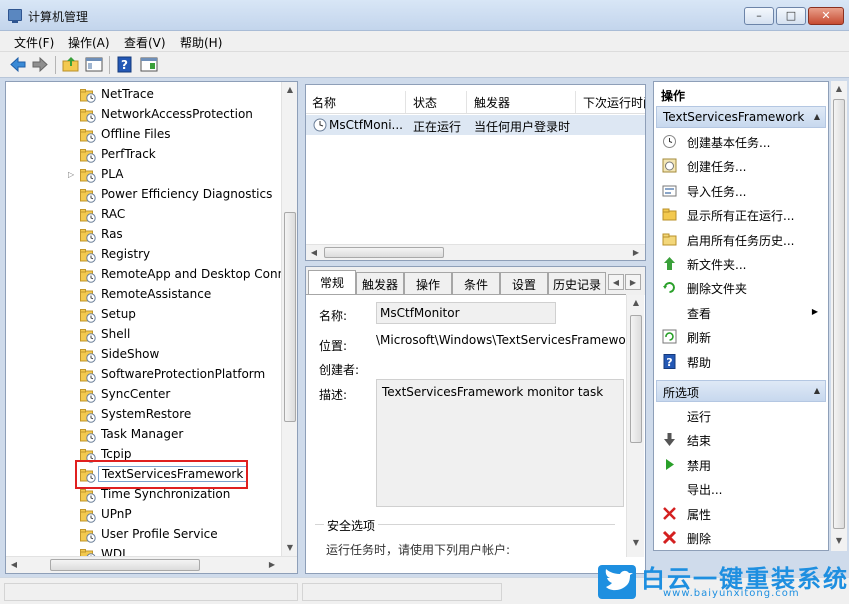  Describe the element at coordinates (149, 64) in the screenshot. I see `action-pane-icon` at that location.